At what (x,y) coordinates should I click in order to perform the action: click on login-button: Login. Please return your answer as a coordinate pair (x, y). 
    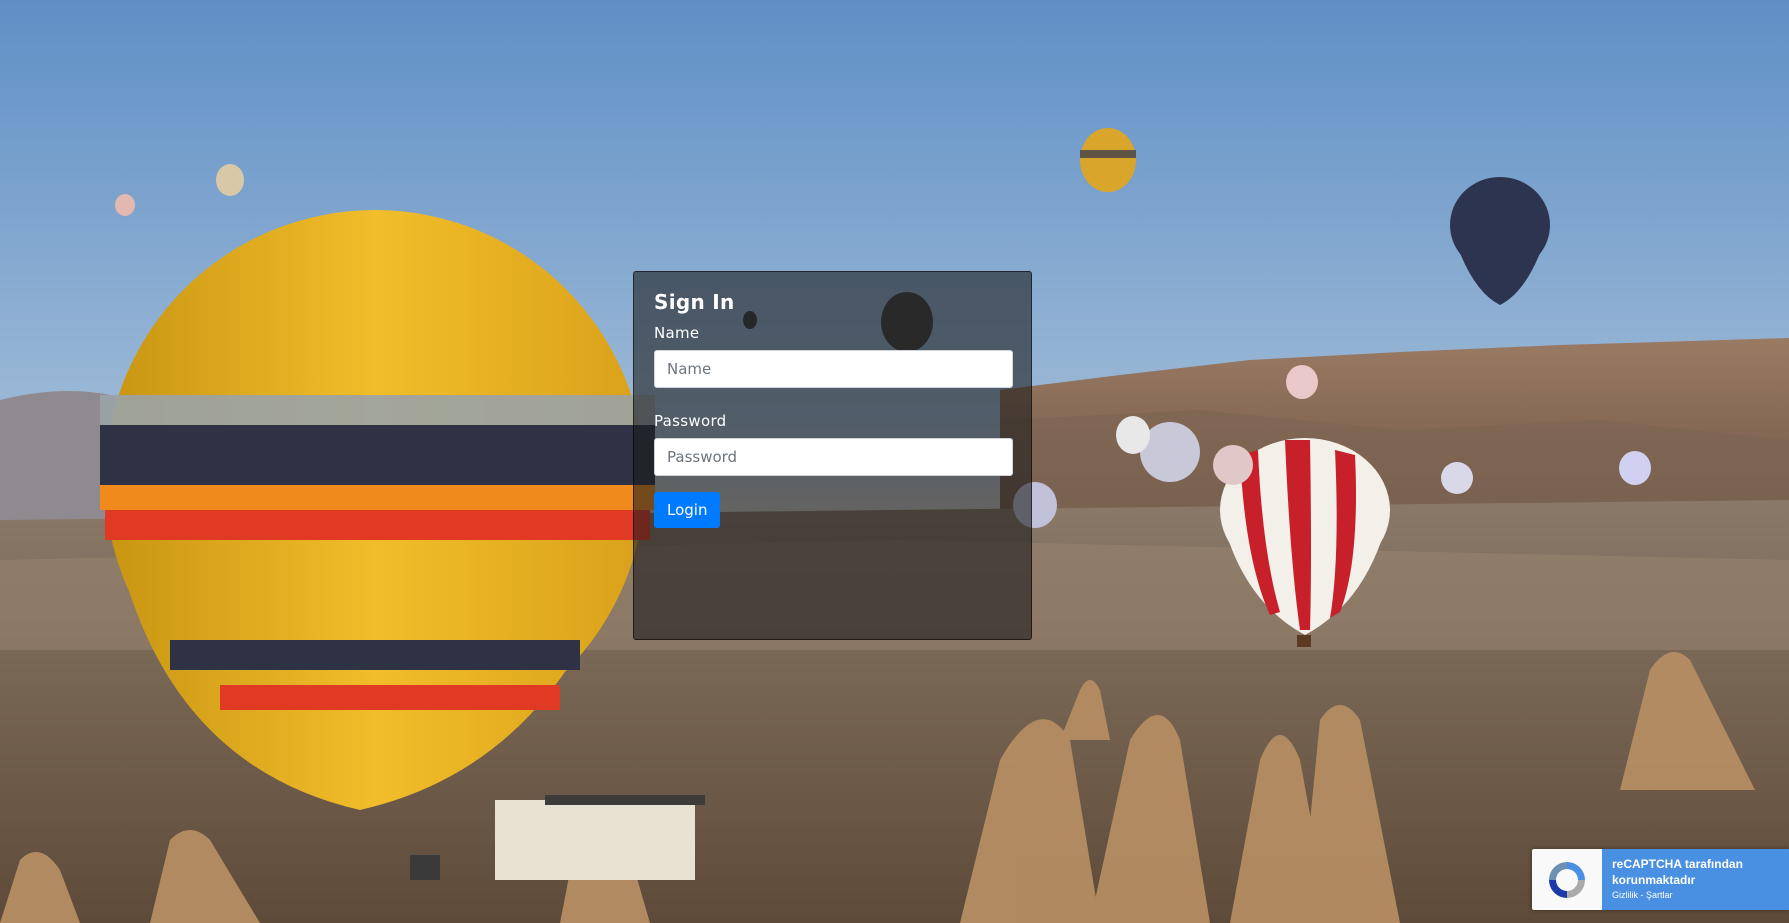
    Looking at the image, I should click on (687, 510).